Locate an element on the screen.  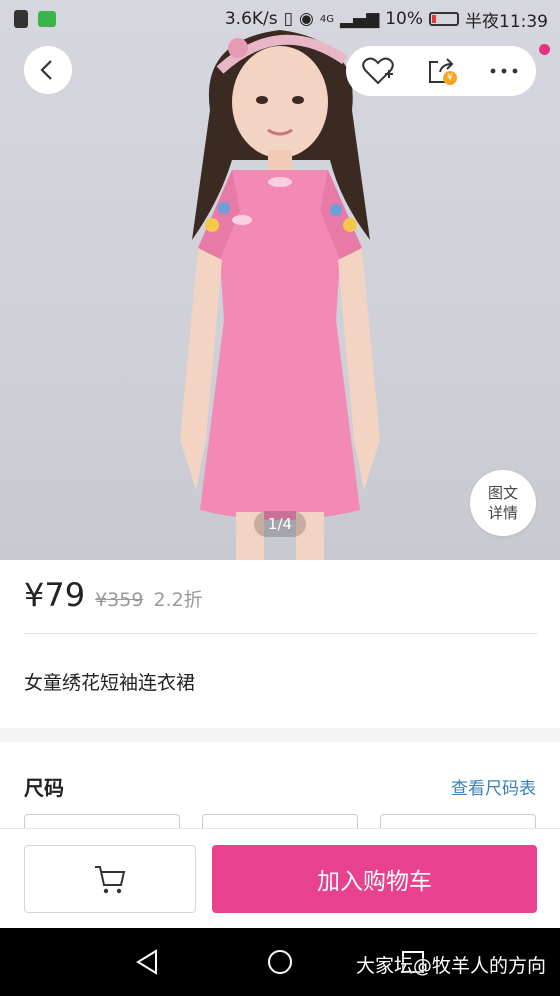
system-nav-bar: 大家坛@牧羊人的方向 is located at coordinates (280, 962).